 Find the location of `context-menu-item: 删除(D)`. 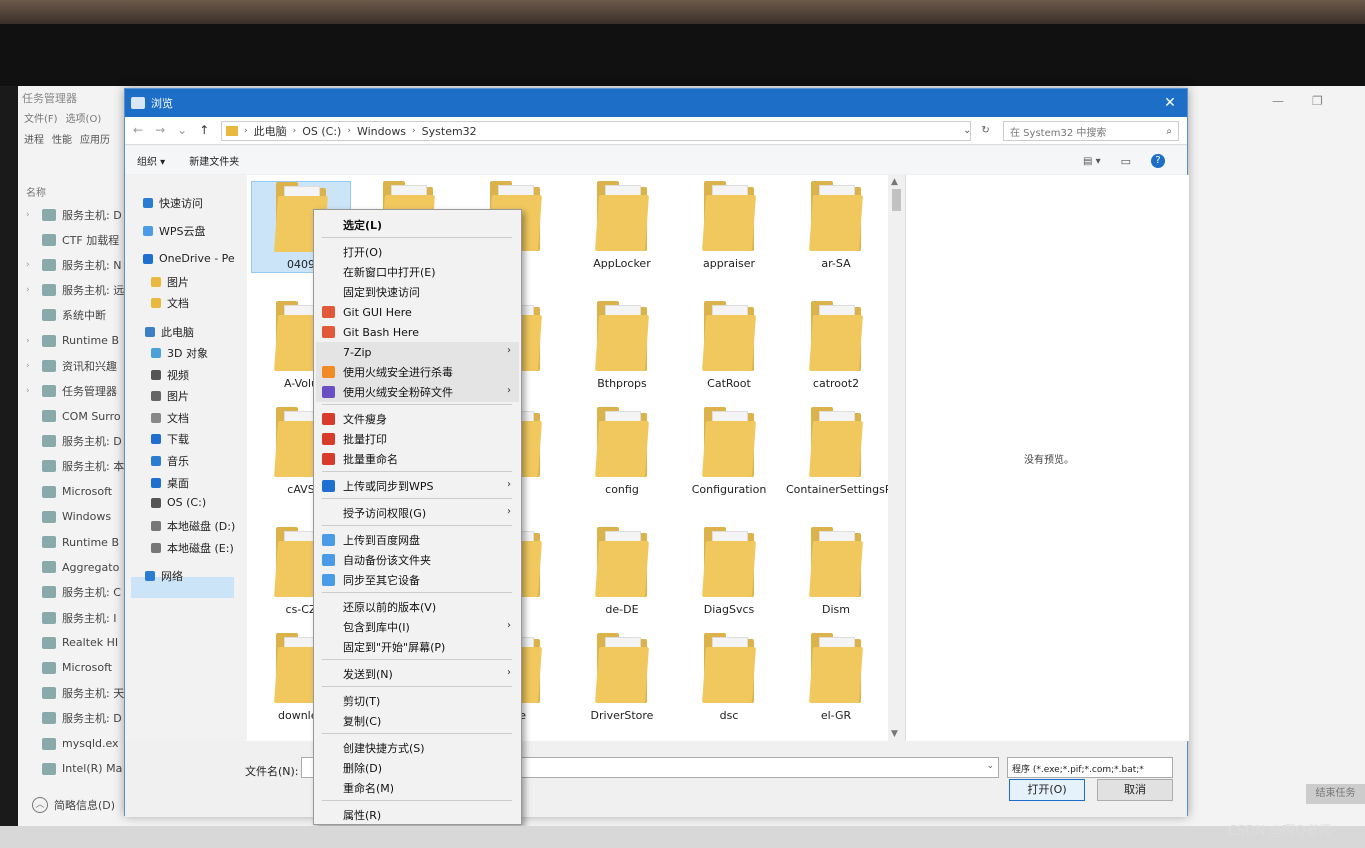

context-menu-item: 删除(D) is located at coordinates (417, 768).